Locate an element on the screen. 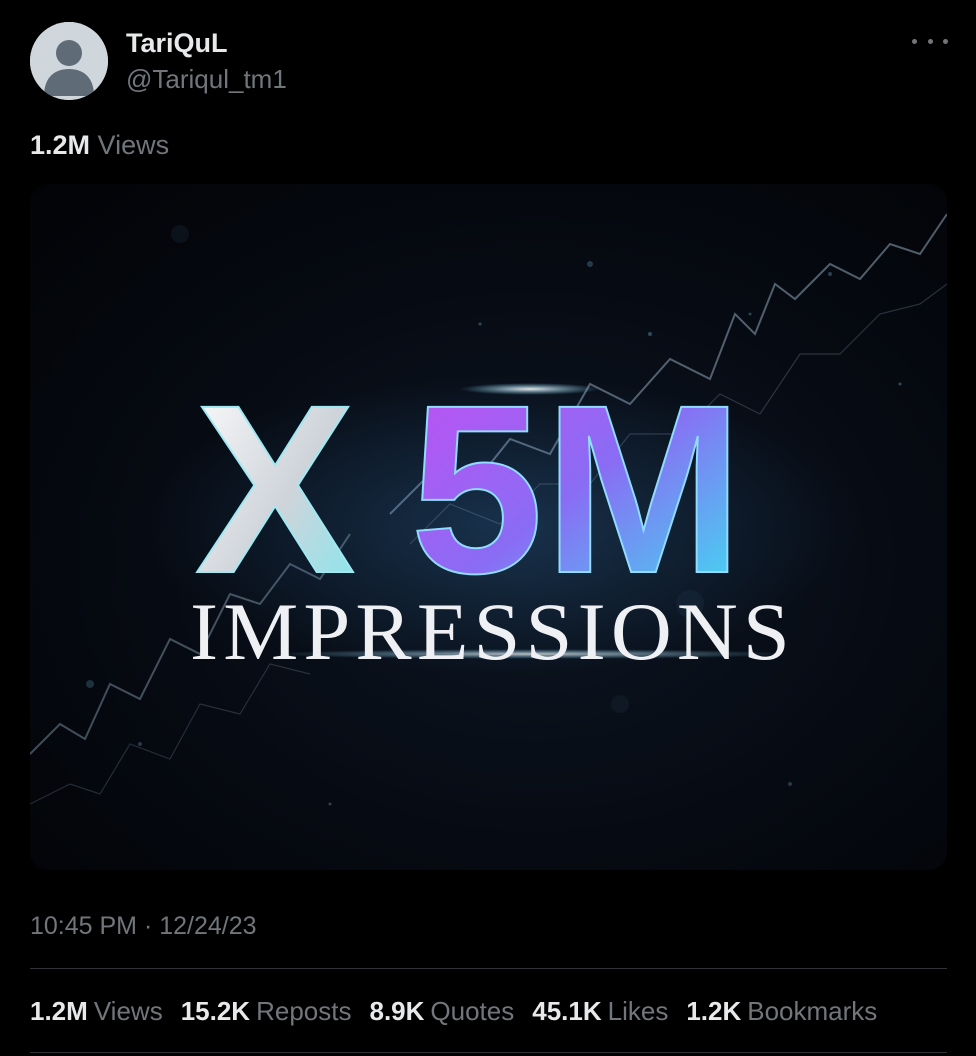 The width and height of the screenshot is (976, 1056). view-count-number: 1.2M is located at coordinates (60, 145).